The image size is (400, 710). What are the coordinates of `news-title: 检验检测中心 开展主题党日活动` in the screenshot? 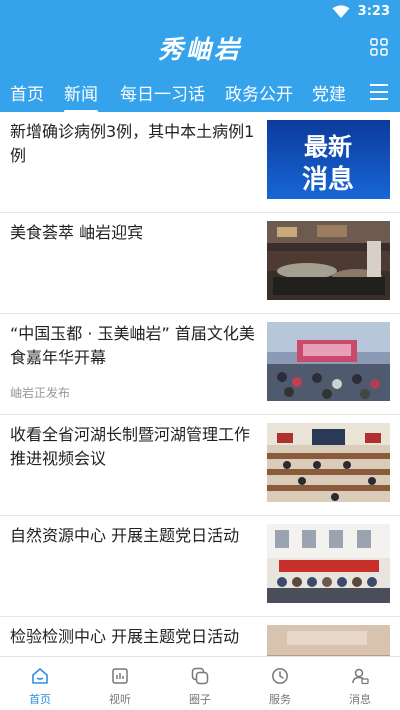 It's located at (125, 636).